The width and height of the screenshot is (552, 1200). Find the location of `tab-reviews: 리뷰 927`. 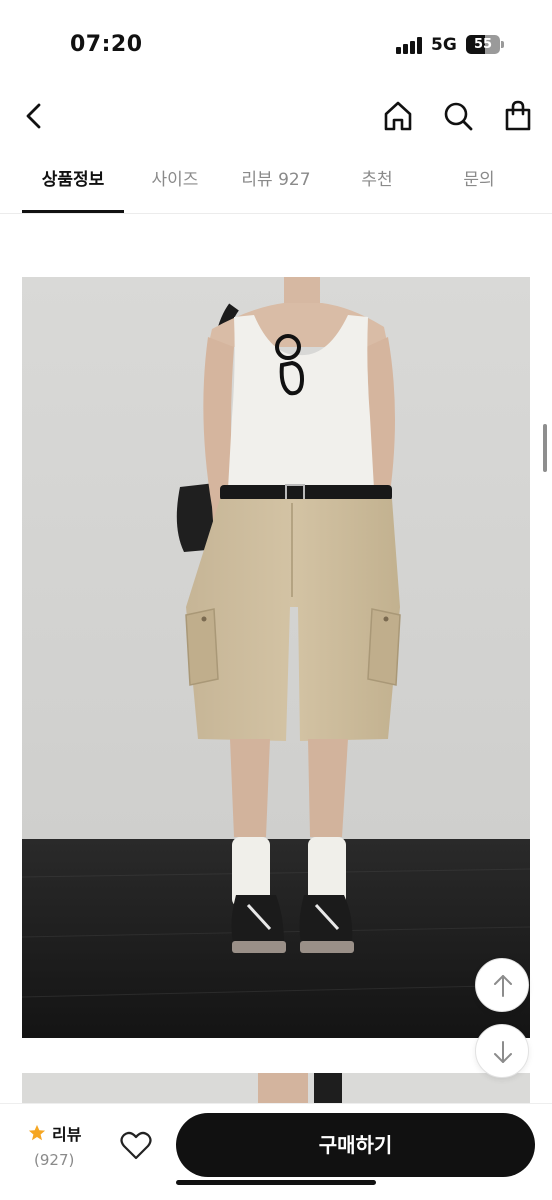

tab-reviews: 리뷰 927 is located at coordinates (276, 181).